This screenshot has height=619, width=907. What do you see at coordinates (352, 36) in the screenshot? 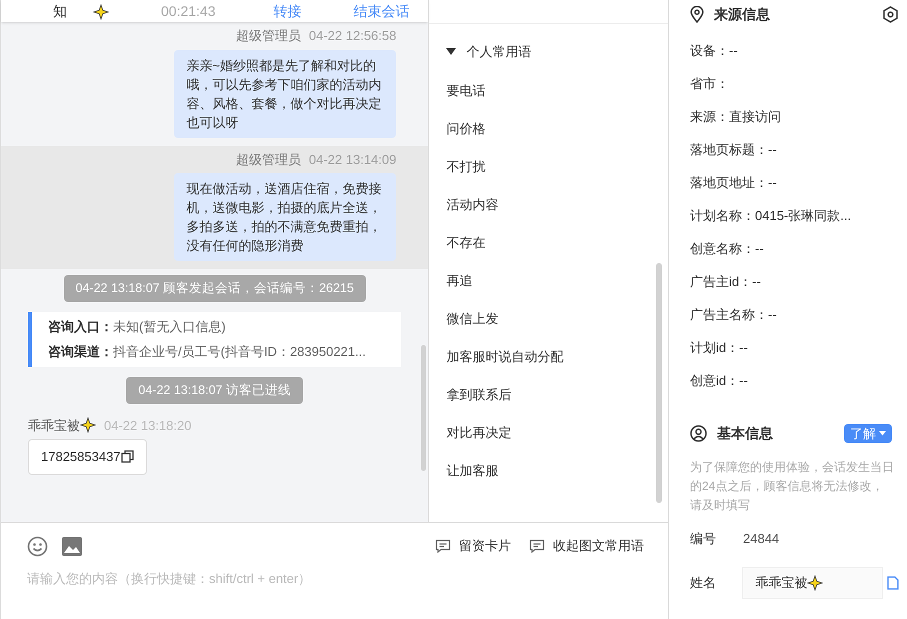
I see `message-time: 04-22 12:56:58` at bounding box center [352, 36].